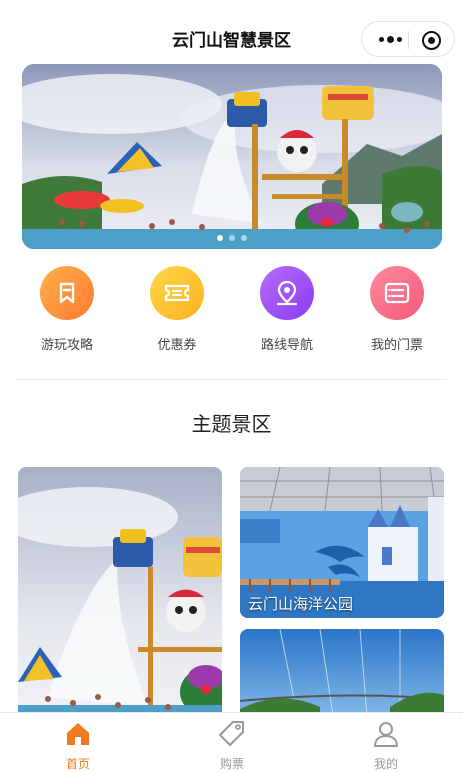  I want to click on mini-program-capsule, so click(408, 39).